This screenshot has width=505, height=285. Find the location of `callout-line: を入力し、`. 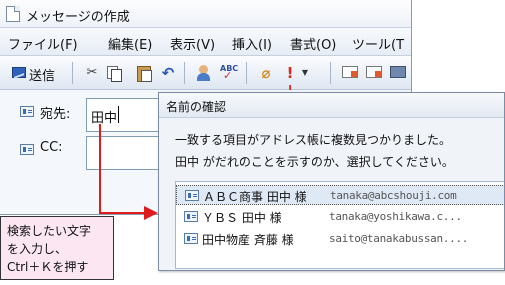

callout-line: を入力し、 is located at coordinates (37, 249).